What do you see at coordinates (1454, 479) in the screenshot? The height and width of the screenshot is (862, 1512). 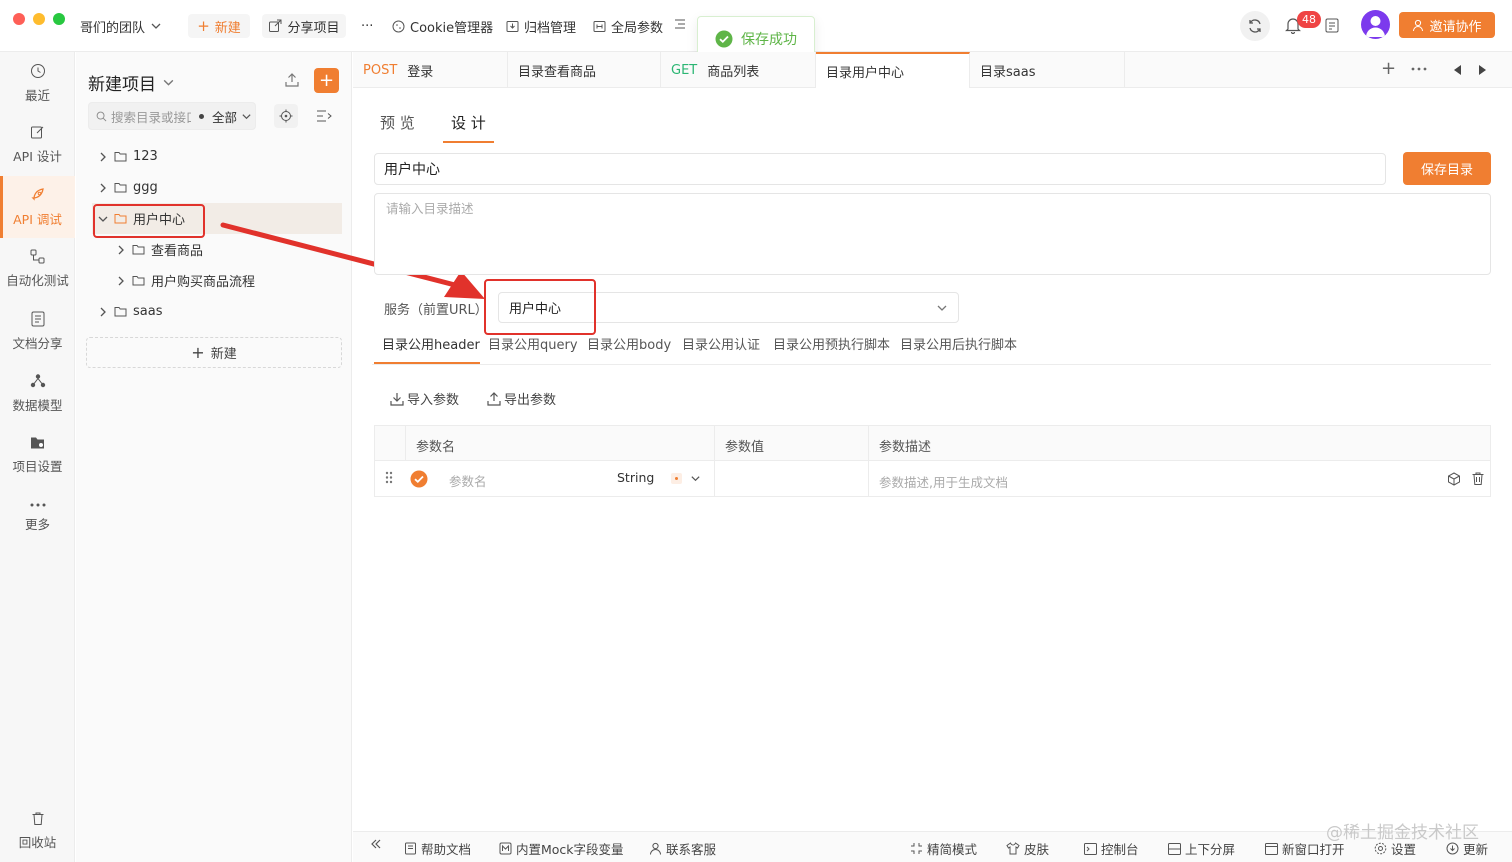 I see `row-advanced-button` at bounding box center [1454, 479].